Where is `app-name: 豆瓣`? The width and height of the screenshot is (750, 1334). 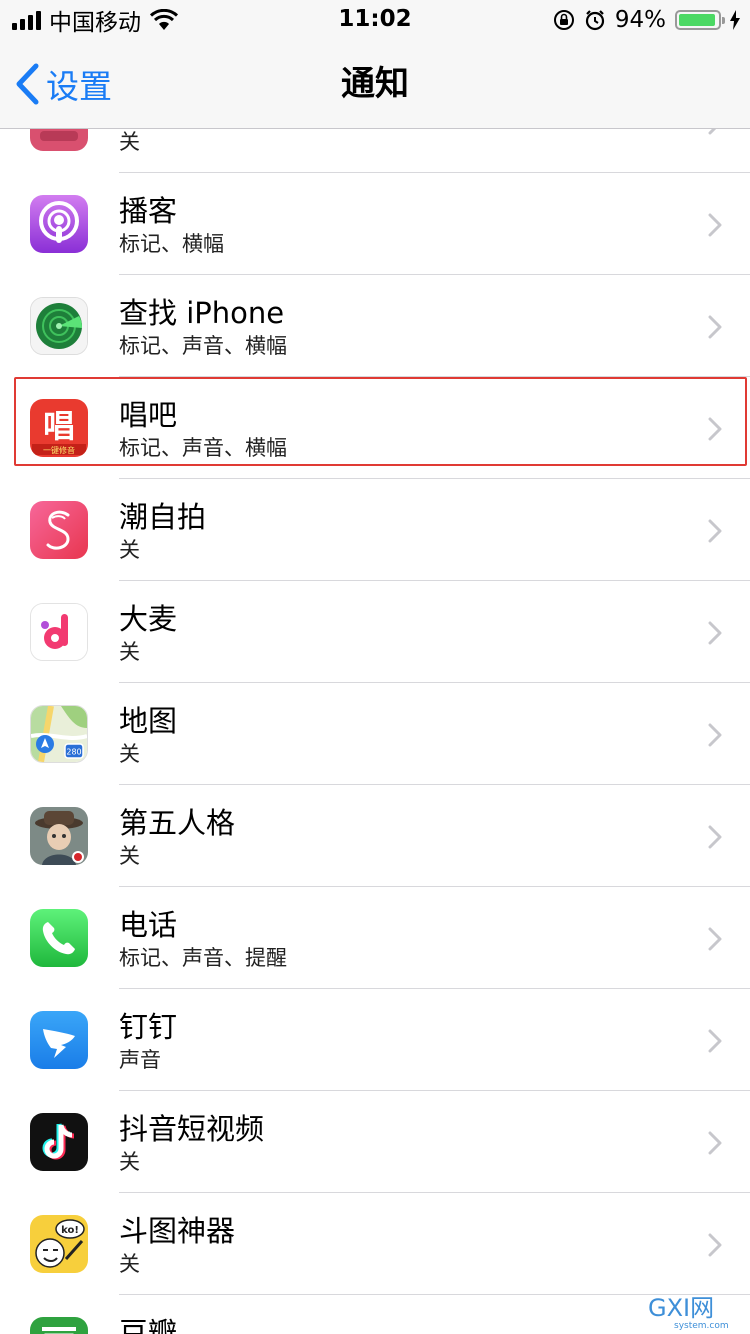
app-name: 豆瓣 is located at coordinates (148, 1325).